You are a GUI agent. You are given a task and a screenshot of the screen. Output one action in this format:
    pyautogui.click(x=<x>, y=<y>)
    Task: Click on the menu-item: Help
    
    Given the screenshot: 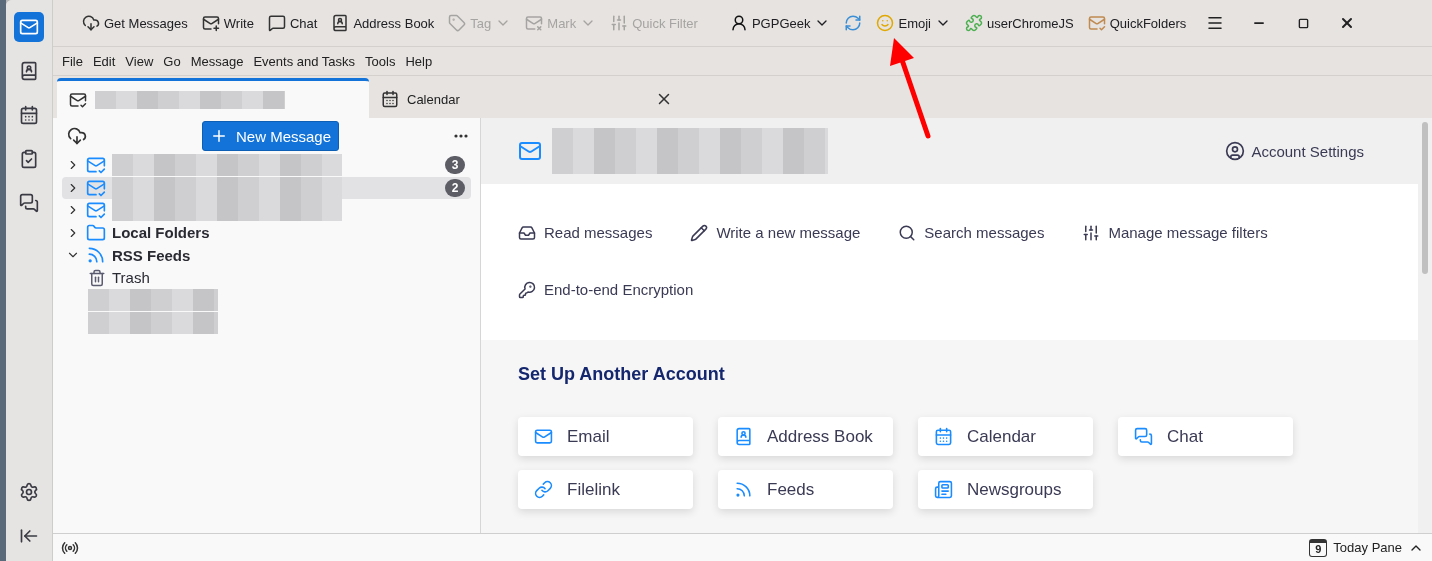 What is the action you would take?
    pyautogui.click(x=419, y=61)
    